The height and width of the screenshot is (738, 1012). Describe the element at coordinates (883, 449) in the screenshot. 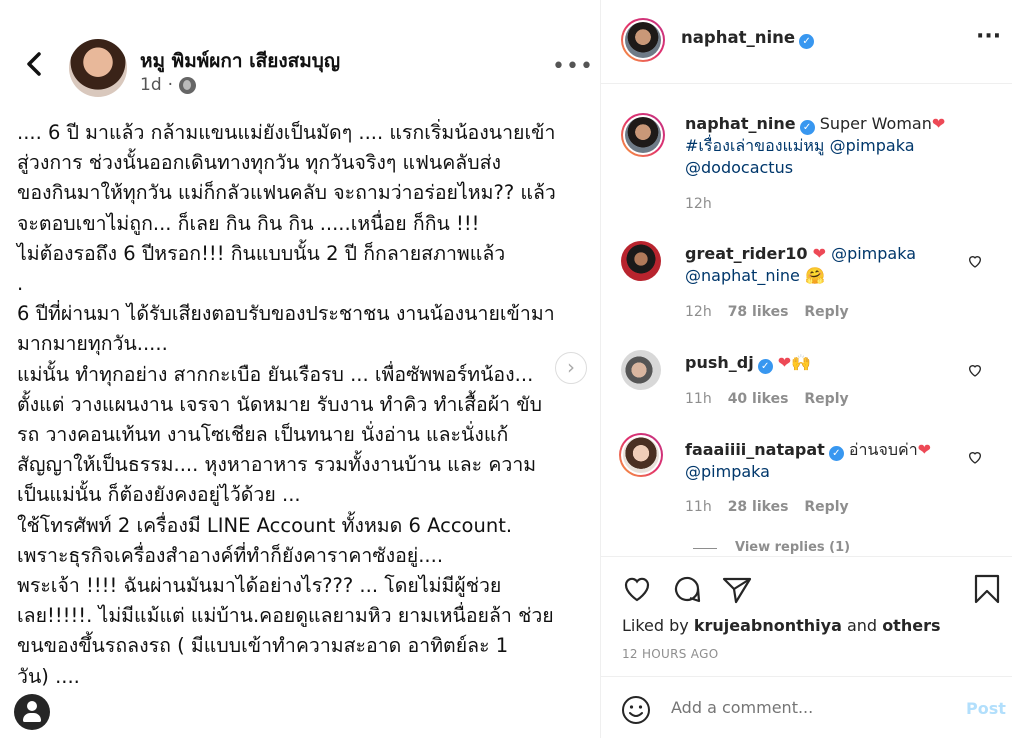

I see `comment-body: อ่านจบค่า` at that location.